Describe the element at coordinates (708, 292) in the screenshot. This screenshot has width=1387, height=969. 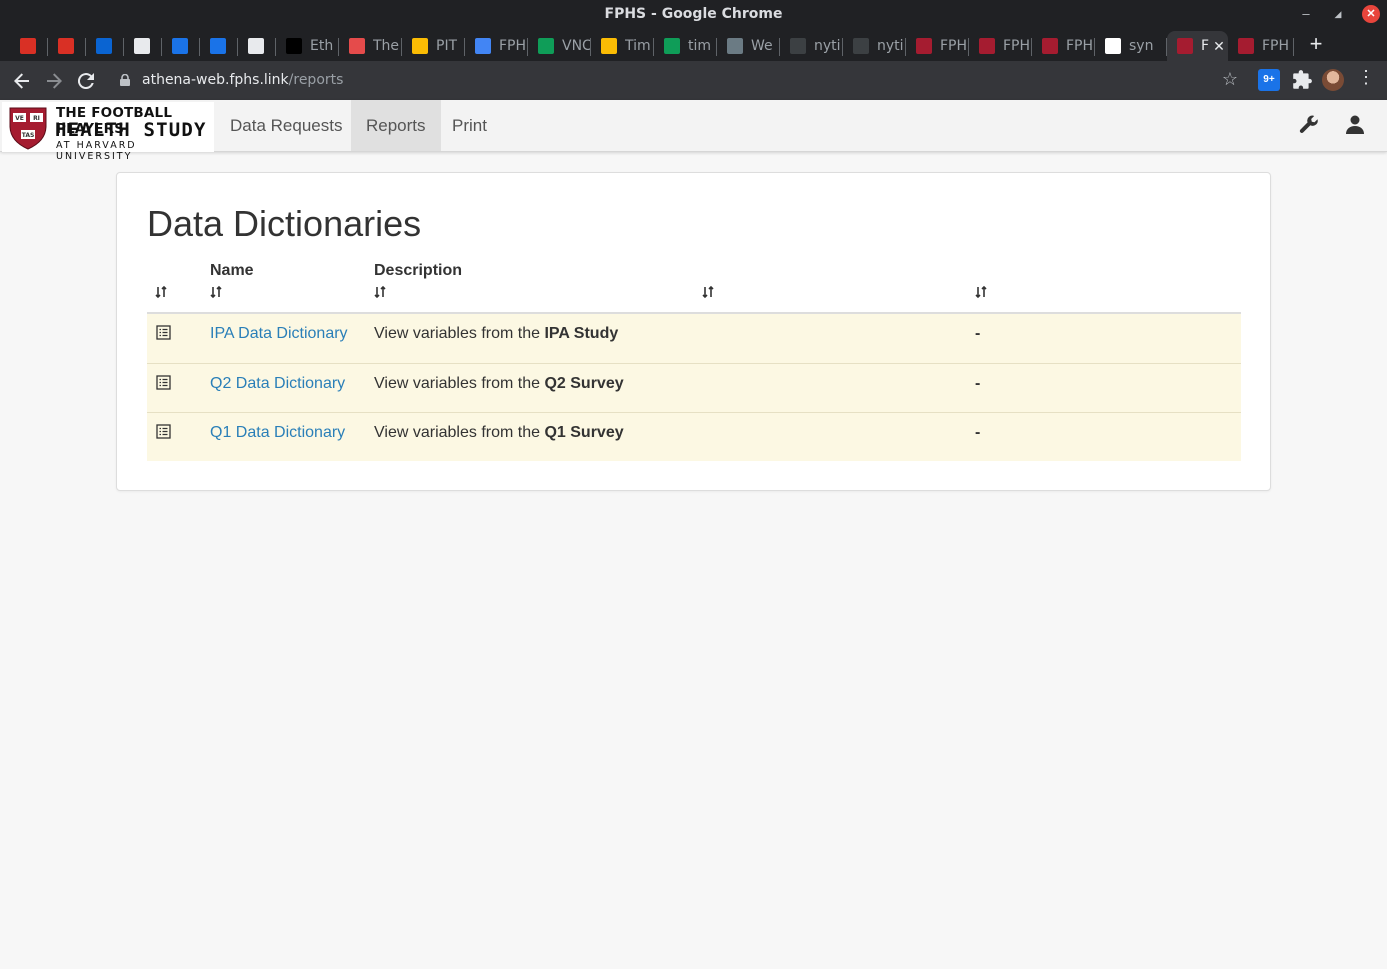
I see `sort-column-4-icon` at that location.